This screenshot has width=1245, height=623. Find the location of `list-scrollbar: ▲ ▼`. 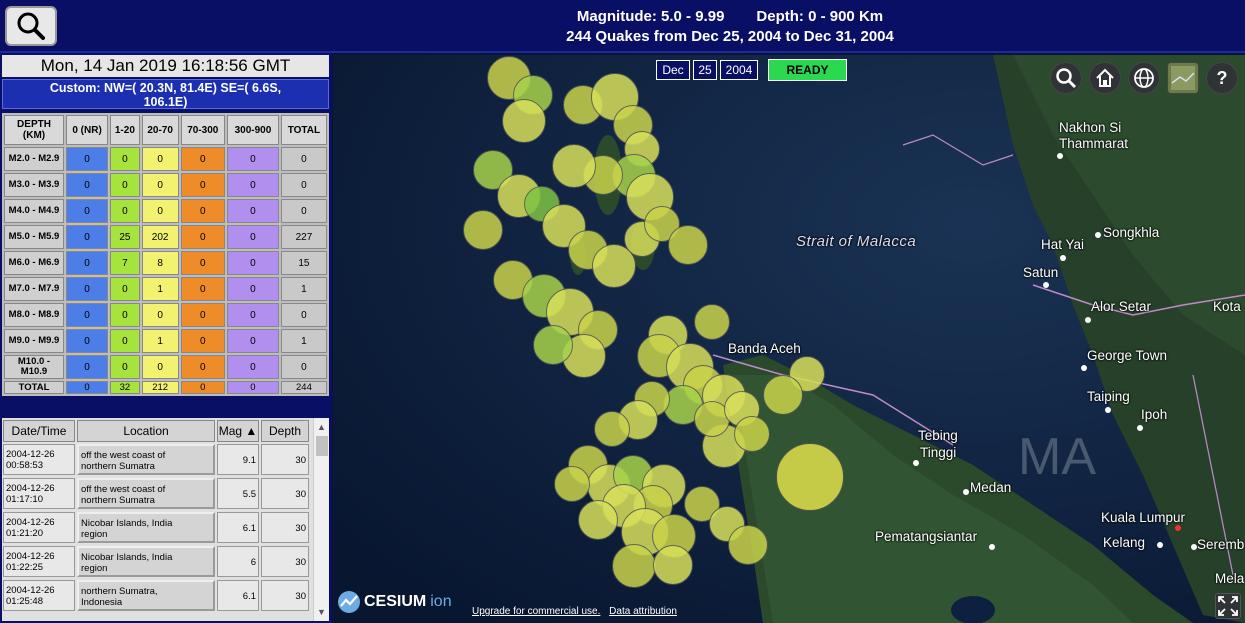

list-scrollbar: ▲ ▼ is located at coordinates (321, 519).